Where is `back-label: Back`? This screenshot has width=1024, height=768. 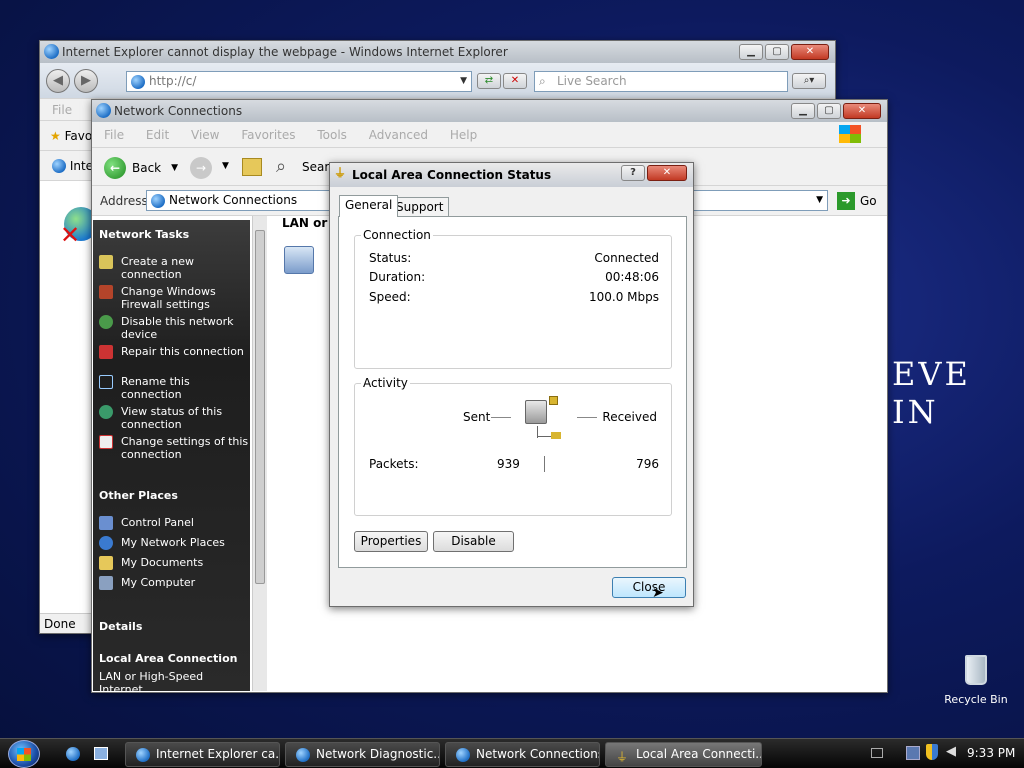 back-label: Back is located at coordinates (147, 168).